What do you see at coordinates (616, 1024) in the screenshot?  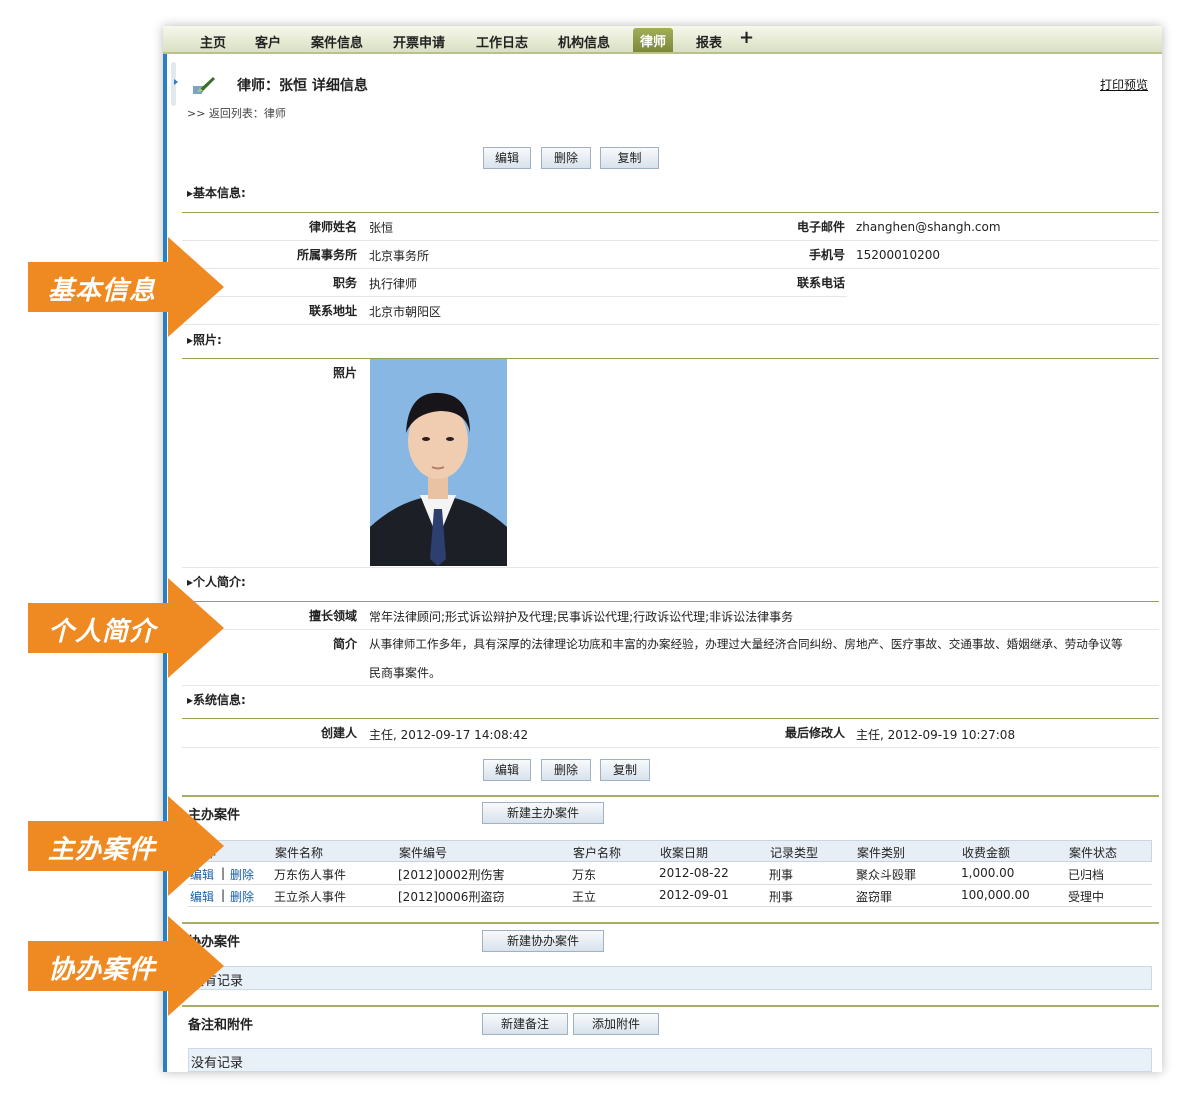 I see `add-attachment-button: 添加附件` at bounding box center [616, 1024].